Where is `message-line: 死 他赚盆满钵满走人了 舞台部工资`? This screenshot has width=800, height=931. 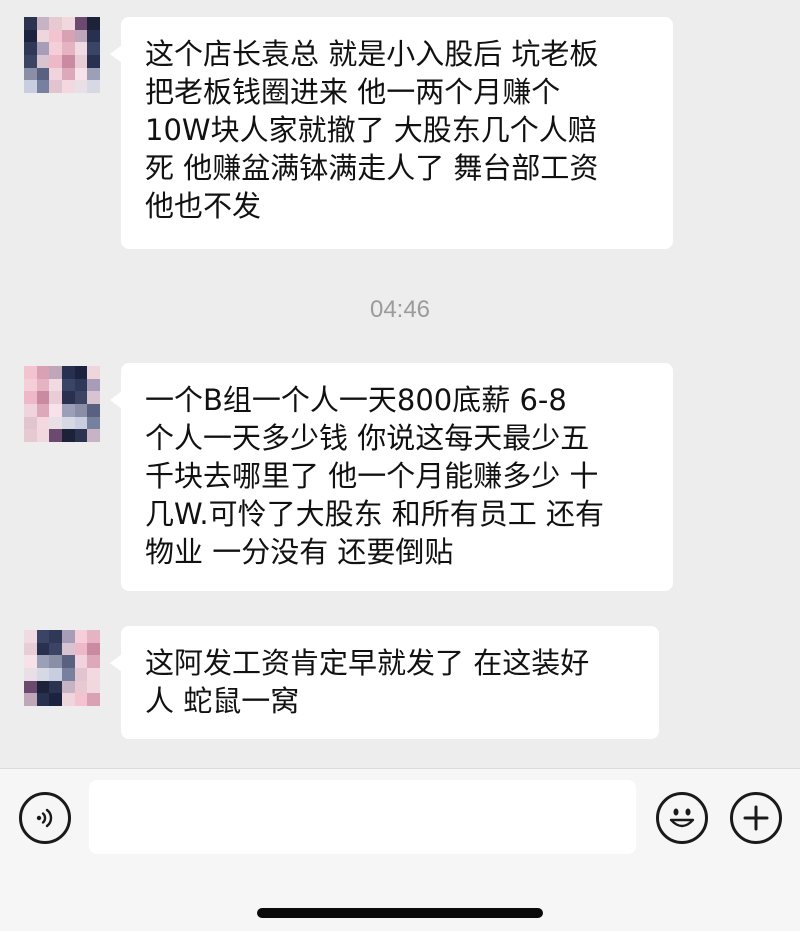
message-line: 死 他赚盆满钵满走人了 舞台部工资 is located at coordinates (372, 168).